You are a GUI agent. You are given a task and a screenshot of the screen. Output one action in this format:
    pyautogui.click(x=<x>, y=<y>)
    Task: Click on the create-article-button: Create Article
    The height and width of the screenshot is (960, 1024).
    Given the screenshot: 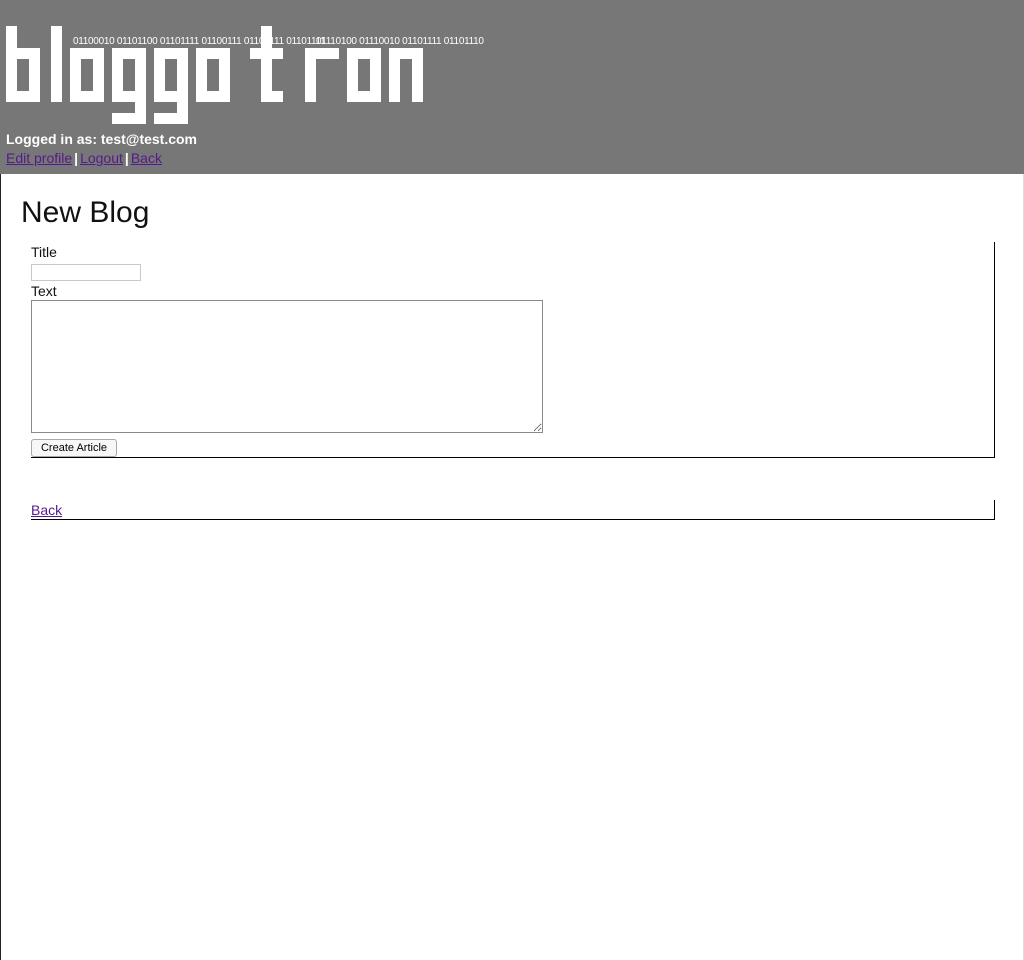 What is the action you would take?
    pyautogui.click(x=74, y=448)
    